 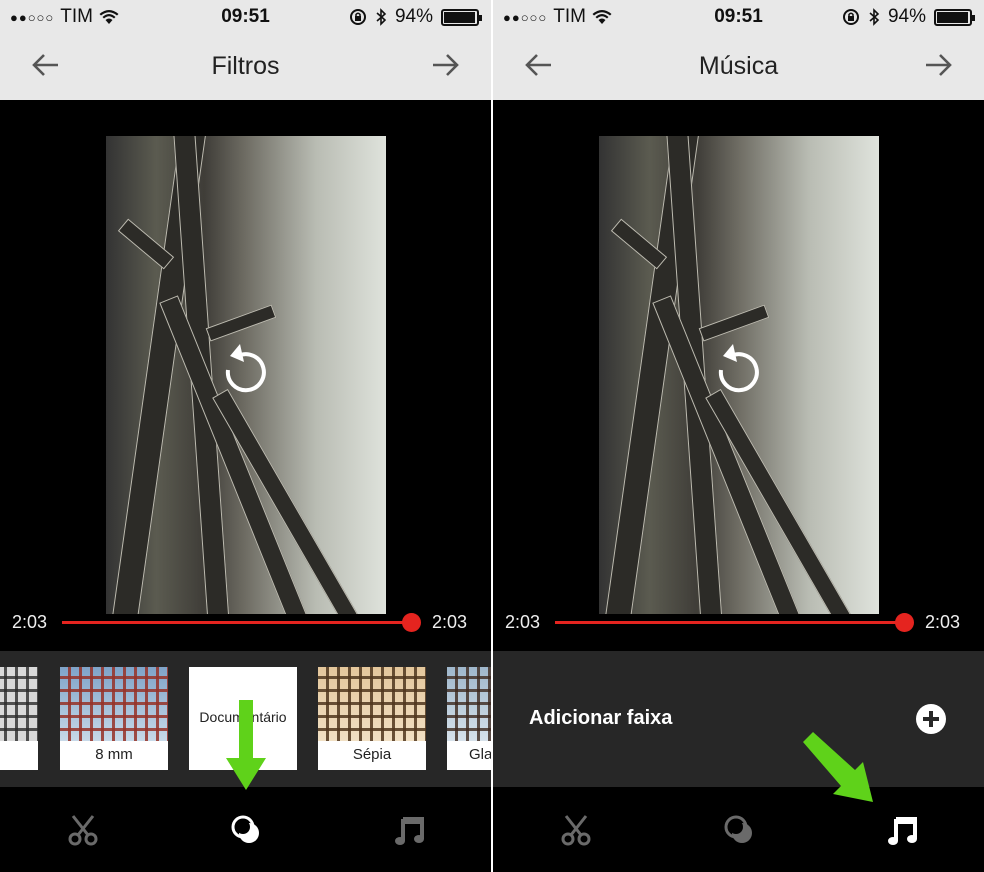 I want to click on navigation-bar: Música, so click(x=738, y=67).